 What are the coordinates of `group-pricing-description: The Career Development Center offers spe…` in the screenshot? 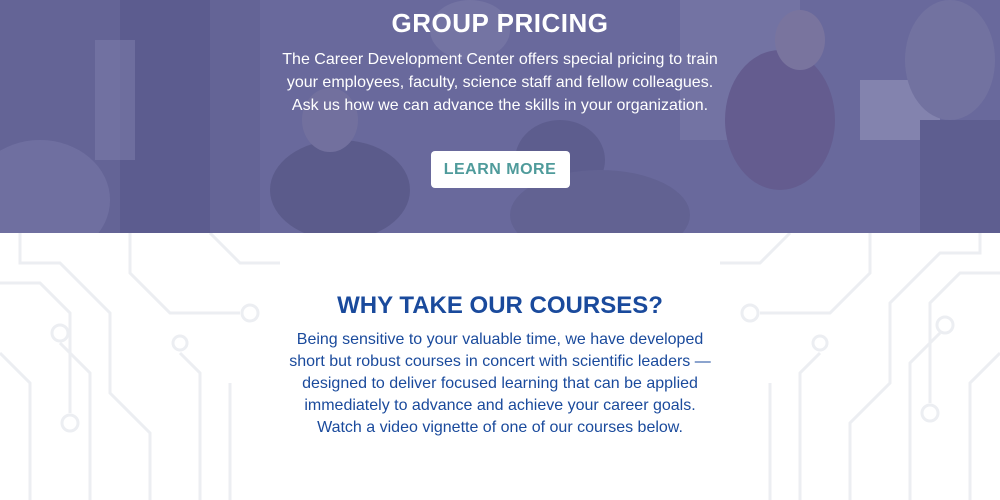 It's located at (500, 82).